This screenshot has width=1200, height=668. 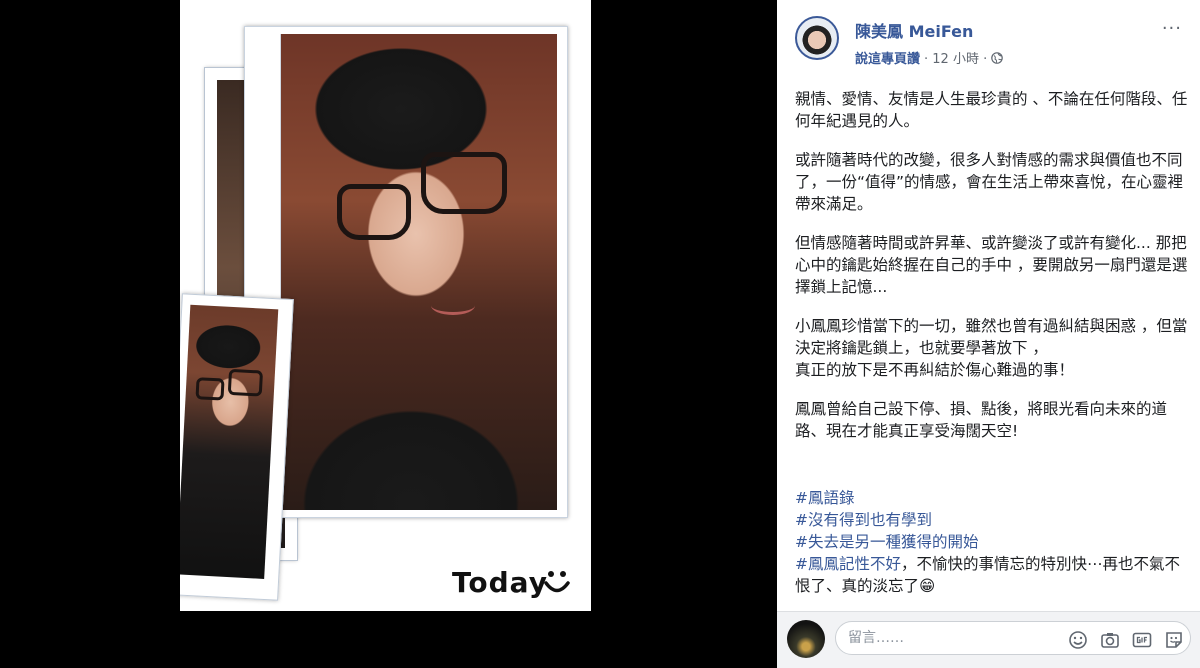 What do you see at coordinates (991, 110) in the screenshot?
I see `post-paragraph: 親情、愛情、友情是人生最珍貴的 、不論在任何階段、任何年紀遇見的人。` at bounding box center [991, 110].